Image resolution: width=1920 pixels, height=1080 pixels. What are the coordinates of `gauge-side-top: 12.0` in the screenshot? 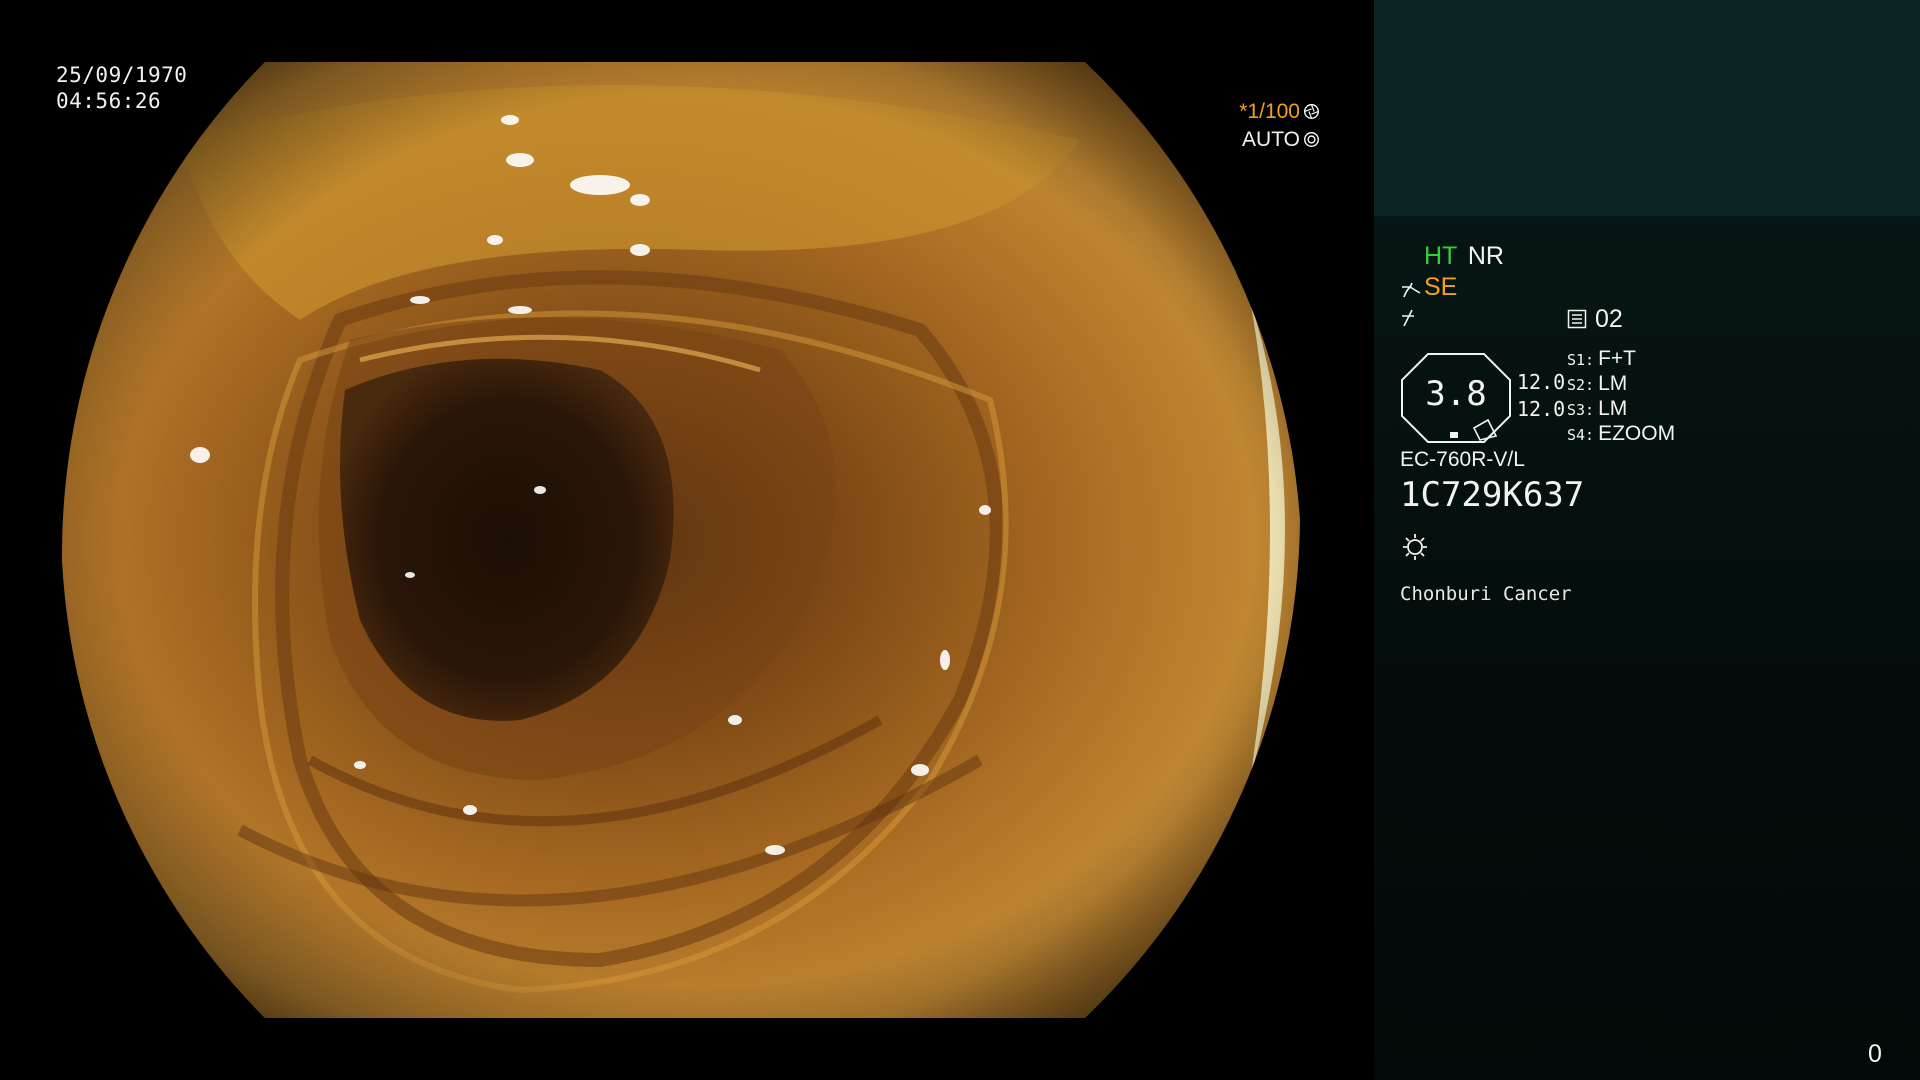 It's located at (1541, 382).